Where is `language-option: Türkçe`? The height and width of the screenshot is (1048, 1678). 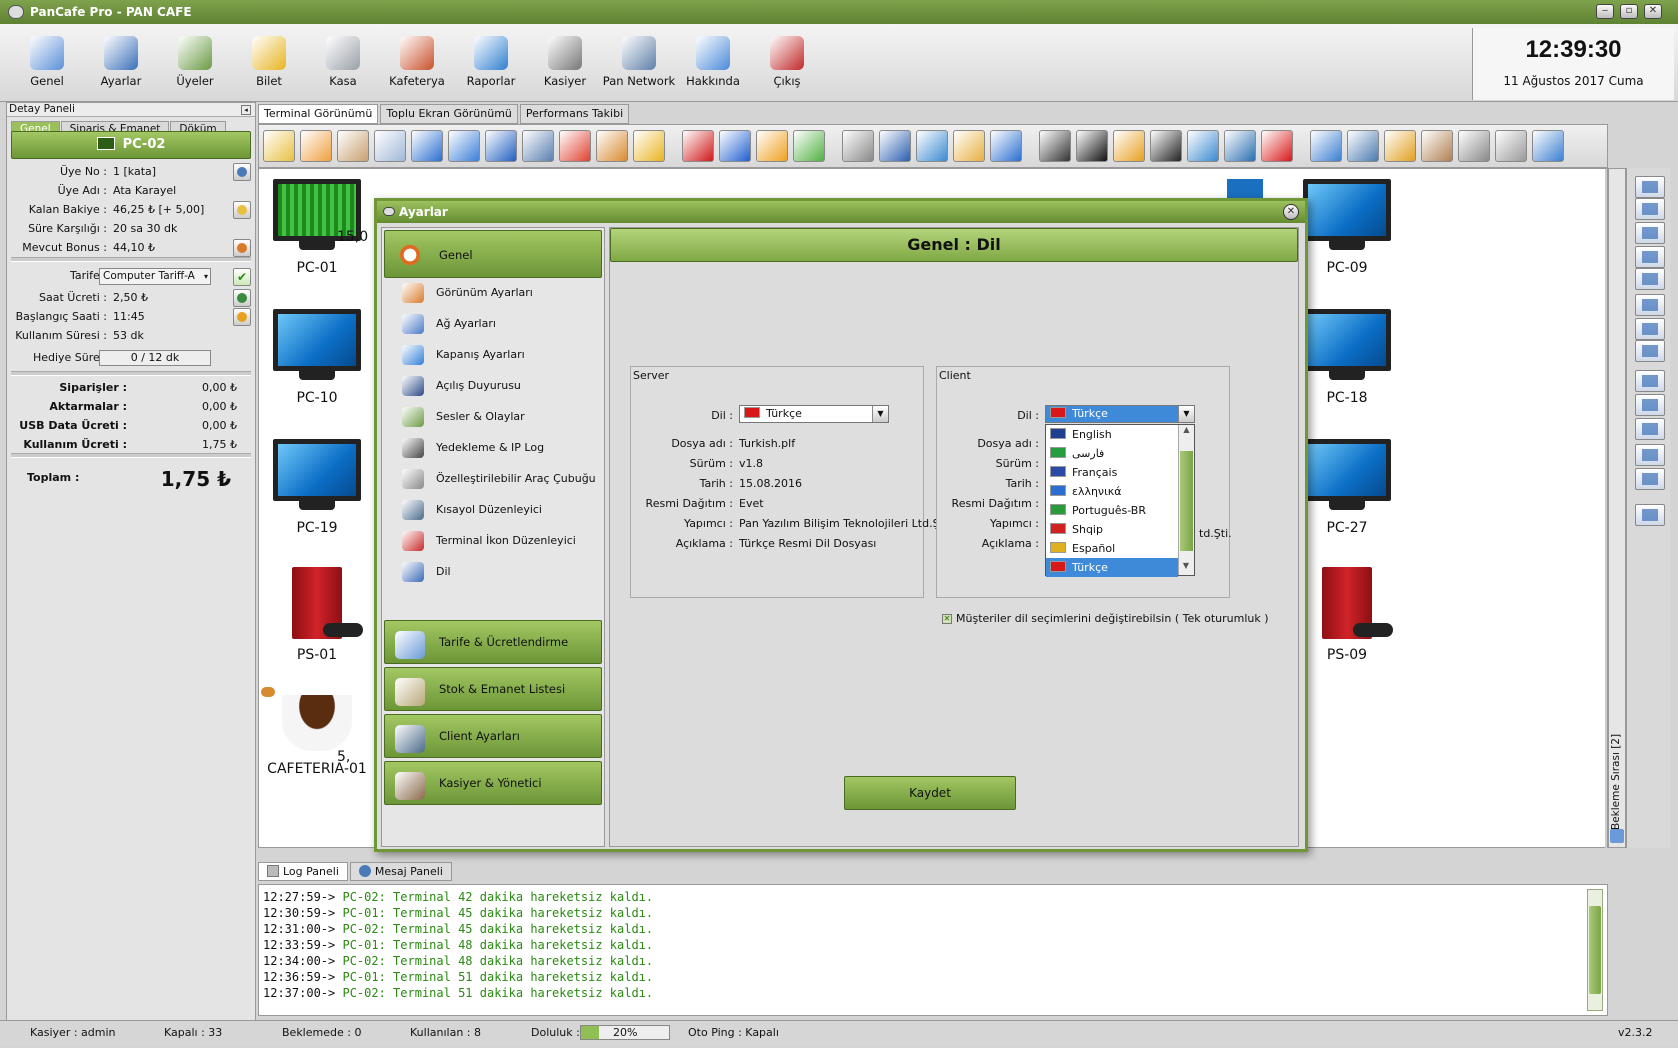 language-option: Türkçe is located at coordinates (1112, 567).